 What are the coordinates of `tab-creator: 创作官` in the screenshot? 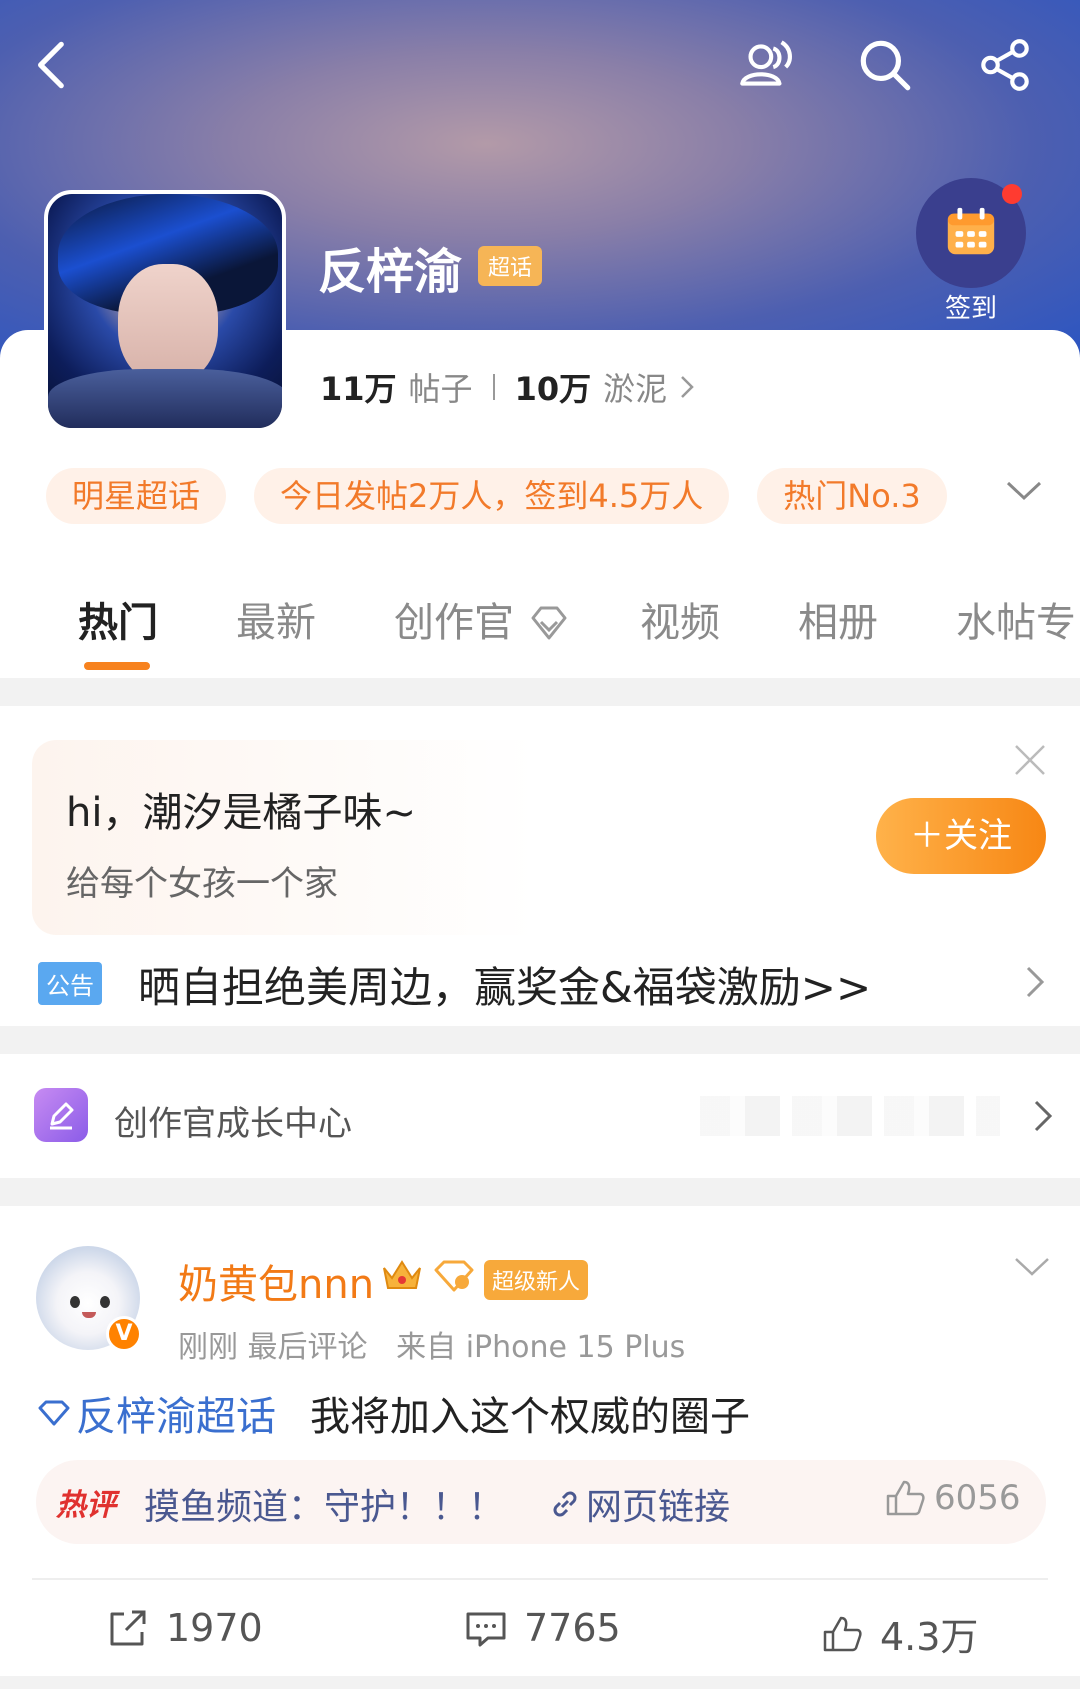 It's located at (482, 619).